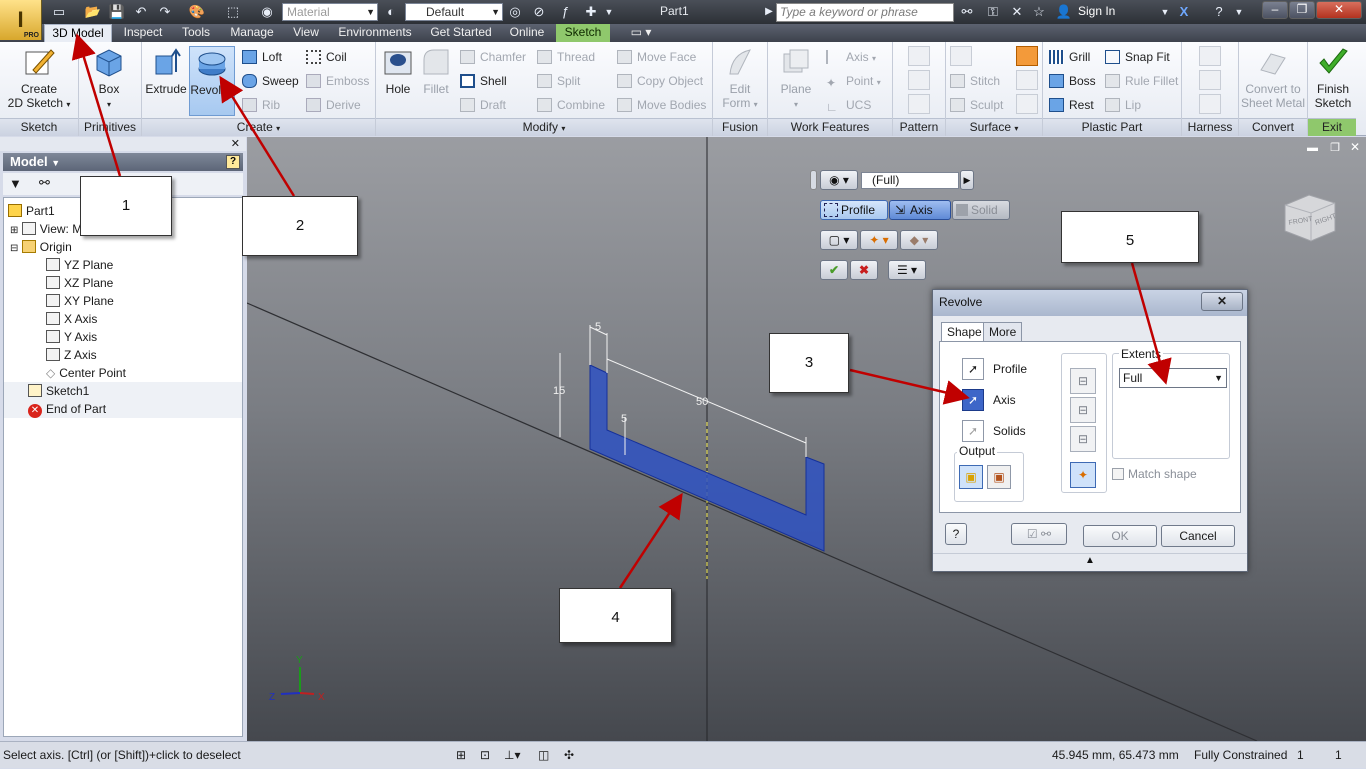  I want to click on minitoolbar-axis-button: ⇲ Axis, so click(920, 210).